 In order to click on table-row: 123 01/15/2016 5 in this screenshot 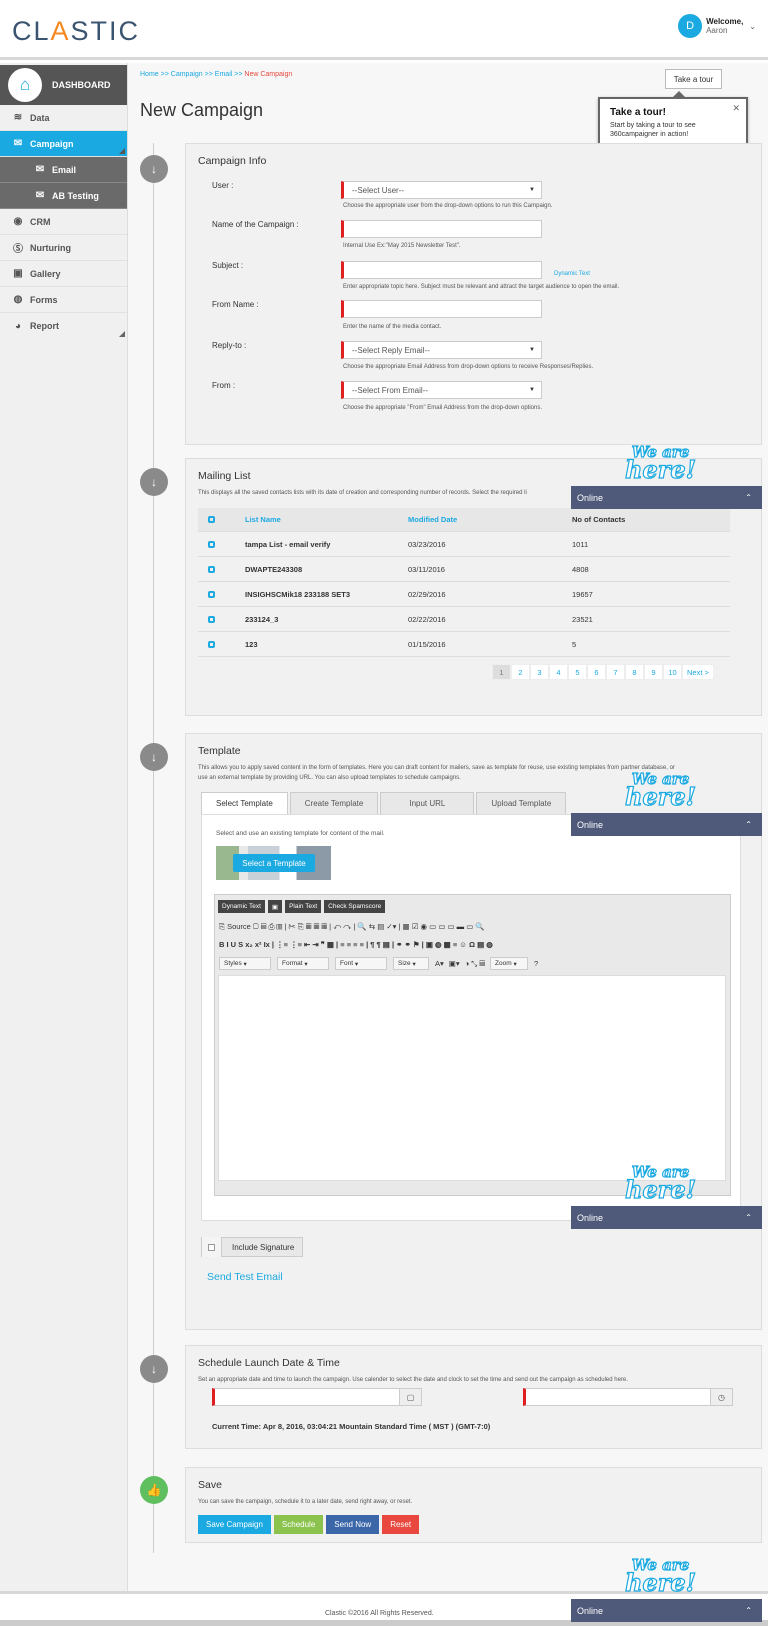, I will do `click(464, 644)`.